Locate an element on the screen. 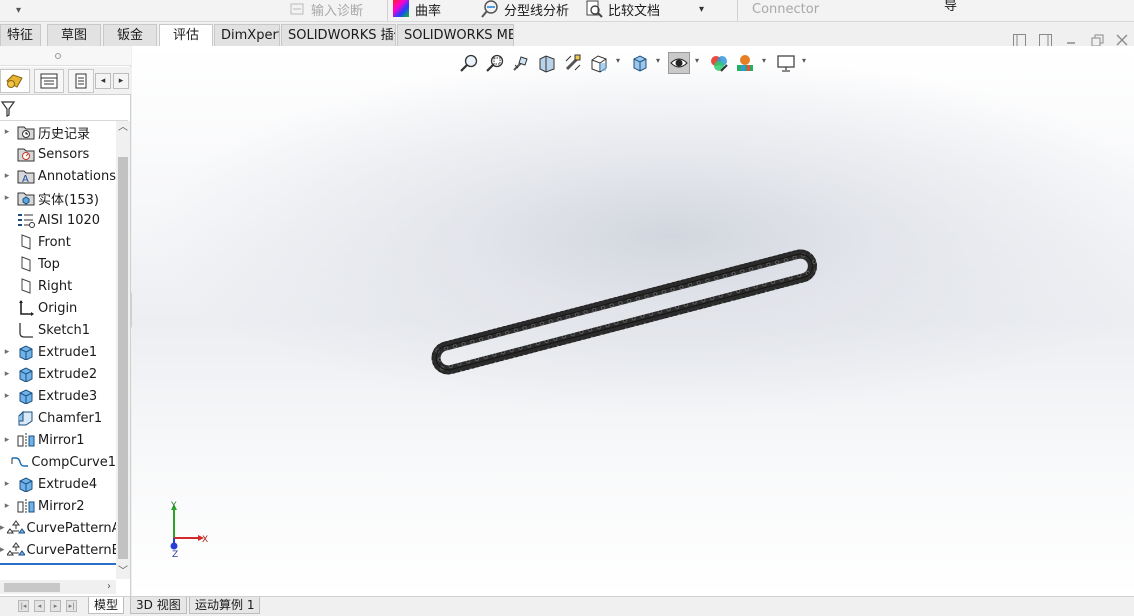  axis-triad: Y X Z is located at coordinates (189, 529).